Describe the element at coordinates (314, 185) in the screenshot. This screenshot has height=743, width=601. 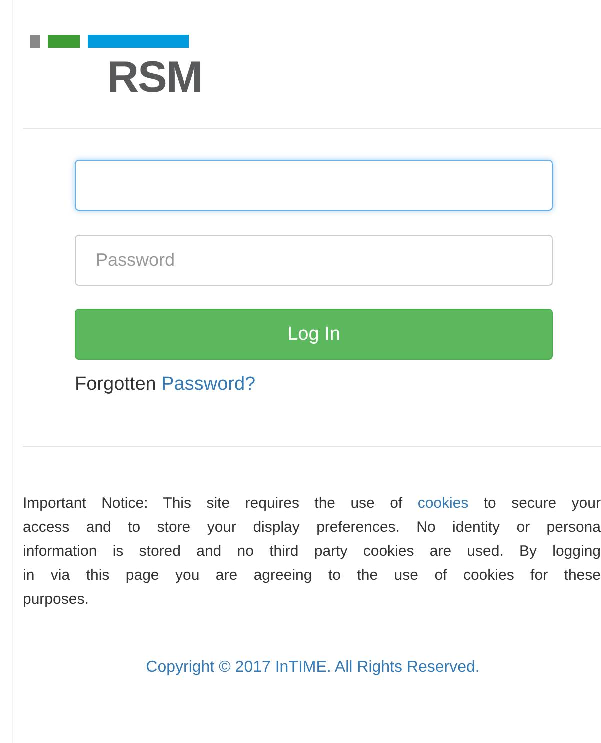
I see `username-field` at that location.